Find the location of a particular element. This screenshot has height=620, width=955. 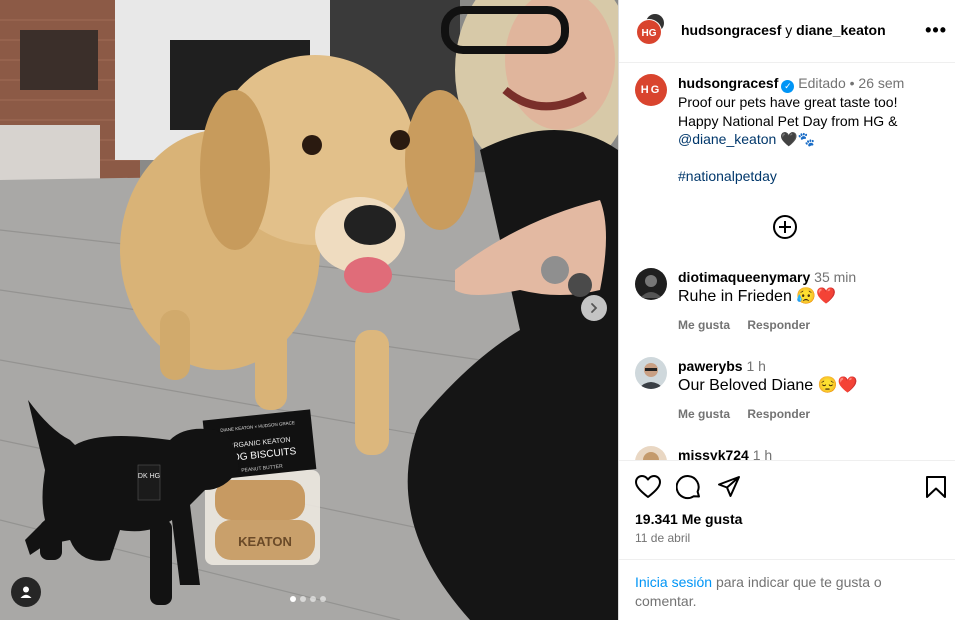

comment-username: missyk724 is located at coordinates (713, 453).